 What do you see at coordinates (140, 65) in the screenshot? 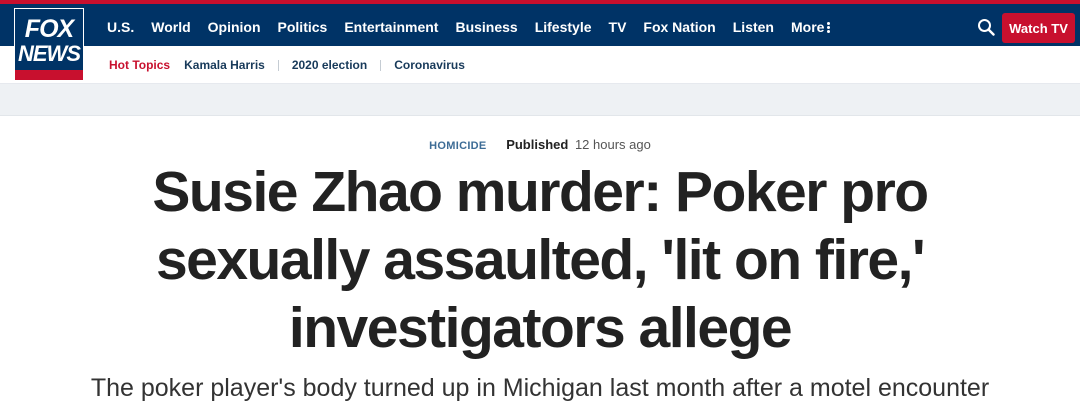
I see `hot-topics-label: Hot Topics` at bounding box center [140, 65].